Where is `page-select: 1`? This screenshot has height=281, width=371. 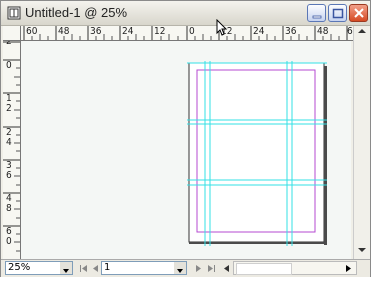 page-select: 1 is located at coordinates (144, 268).